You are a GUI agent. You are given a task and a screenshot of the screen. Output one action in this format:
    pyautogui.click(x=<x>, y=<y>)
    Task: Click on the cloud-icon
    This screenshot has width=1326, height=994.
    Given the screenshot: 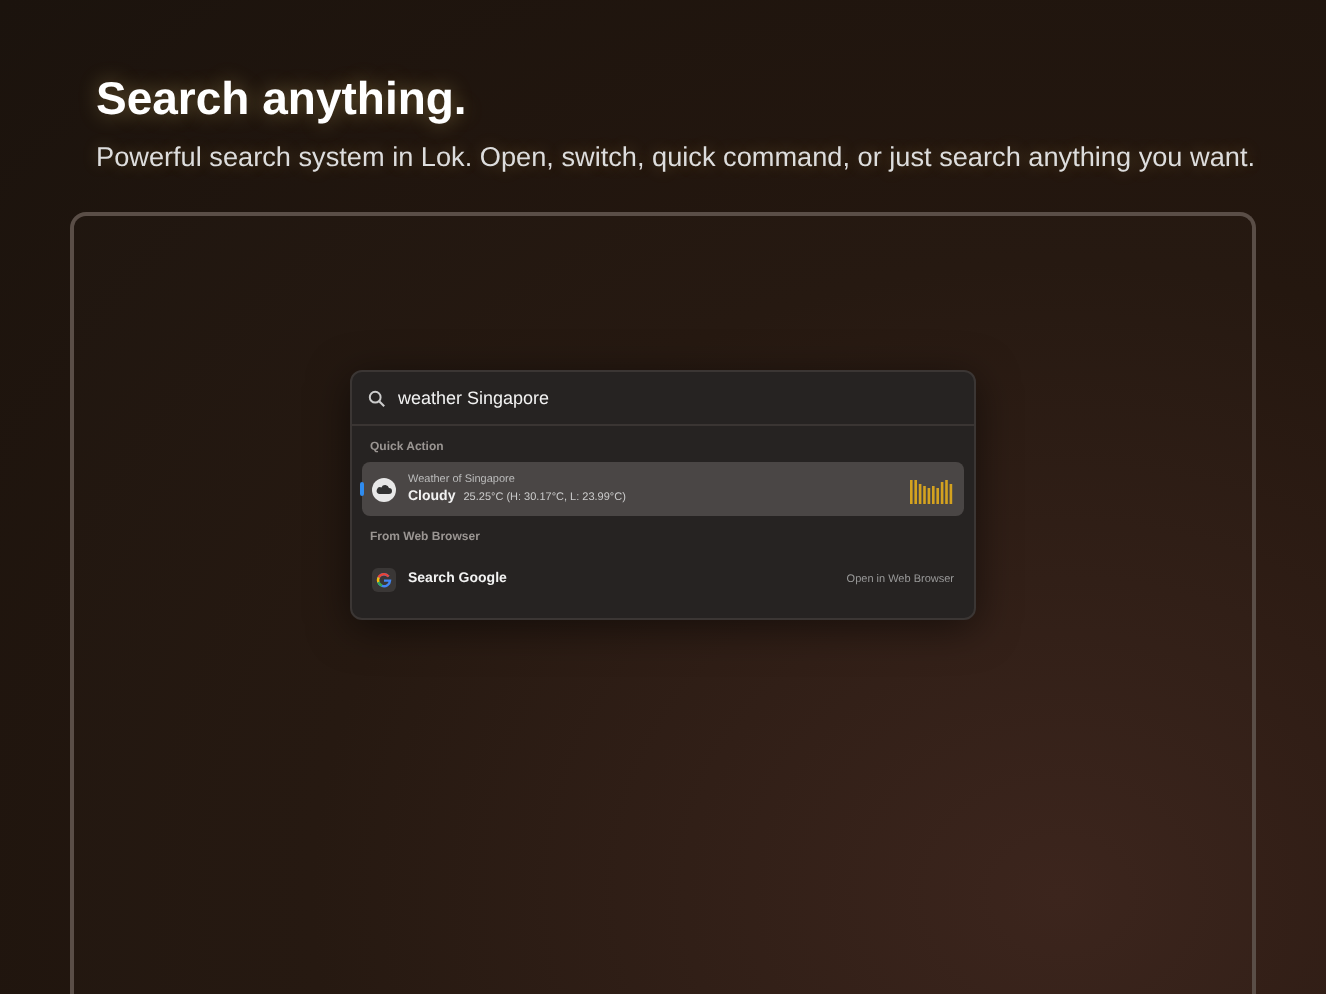 What is the action you would take?
    pyautogui.click(x=384, y=489)
    